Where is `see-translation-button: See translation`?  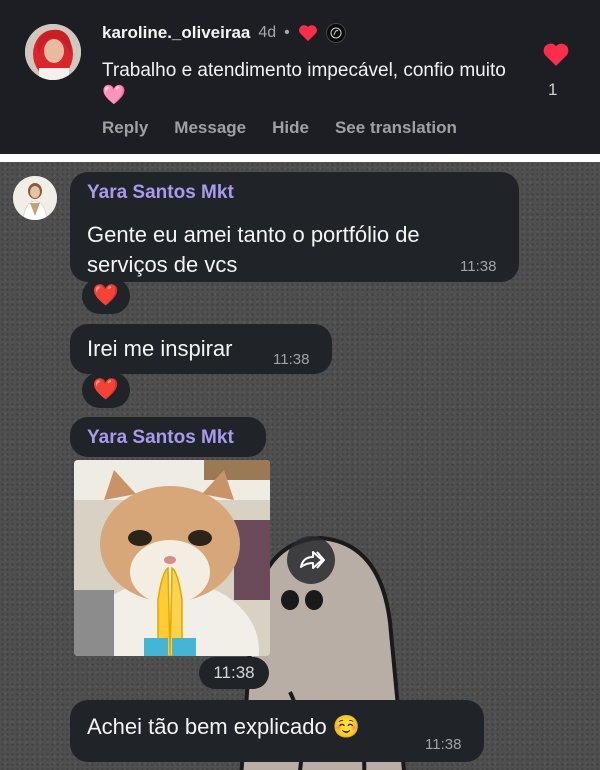
see-translation-button: See translation is located at coordinates (396, 128).